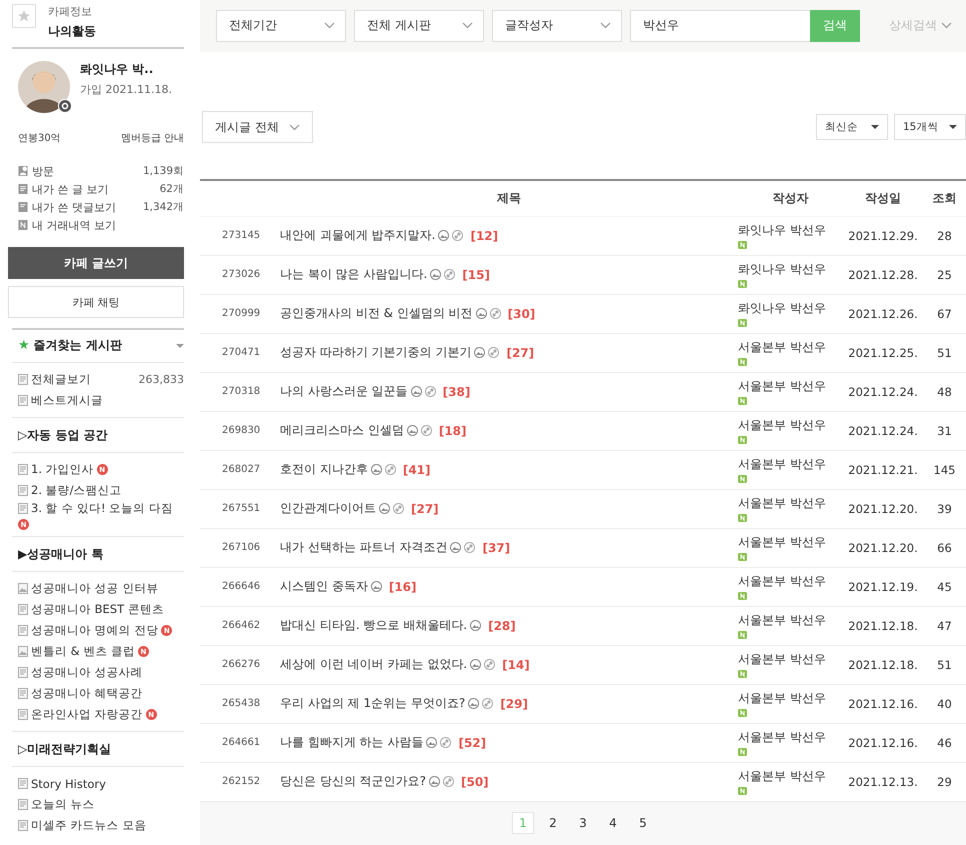 The image size is (966, 845). What do you see at coordinates (502, 625) in the screenshot?
I see `comment-count-link: [28]` at bounding box center [502, 625].